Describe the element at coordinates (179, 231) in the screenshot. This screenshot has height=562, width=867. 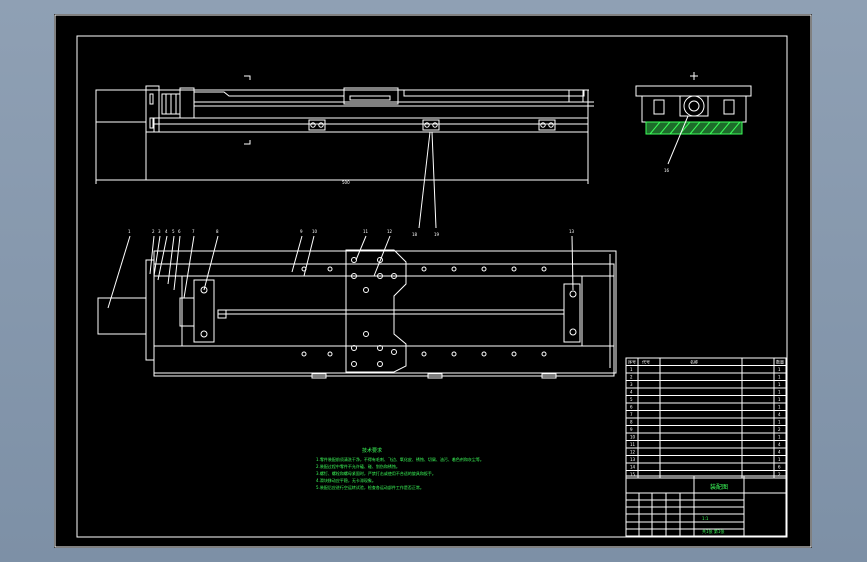
I see `part-number-6: 6` at that location.